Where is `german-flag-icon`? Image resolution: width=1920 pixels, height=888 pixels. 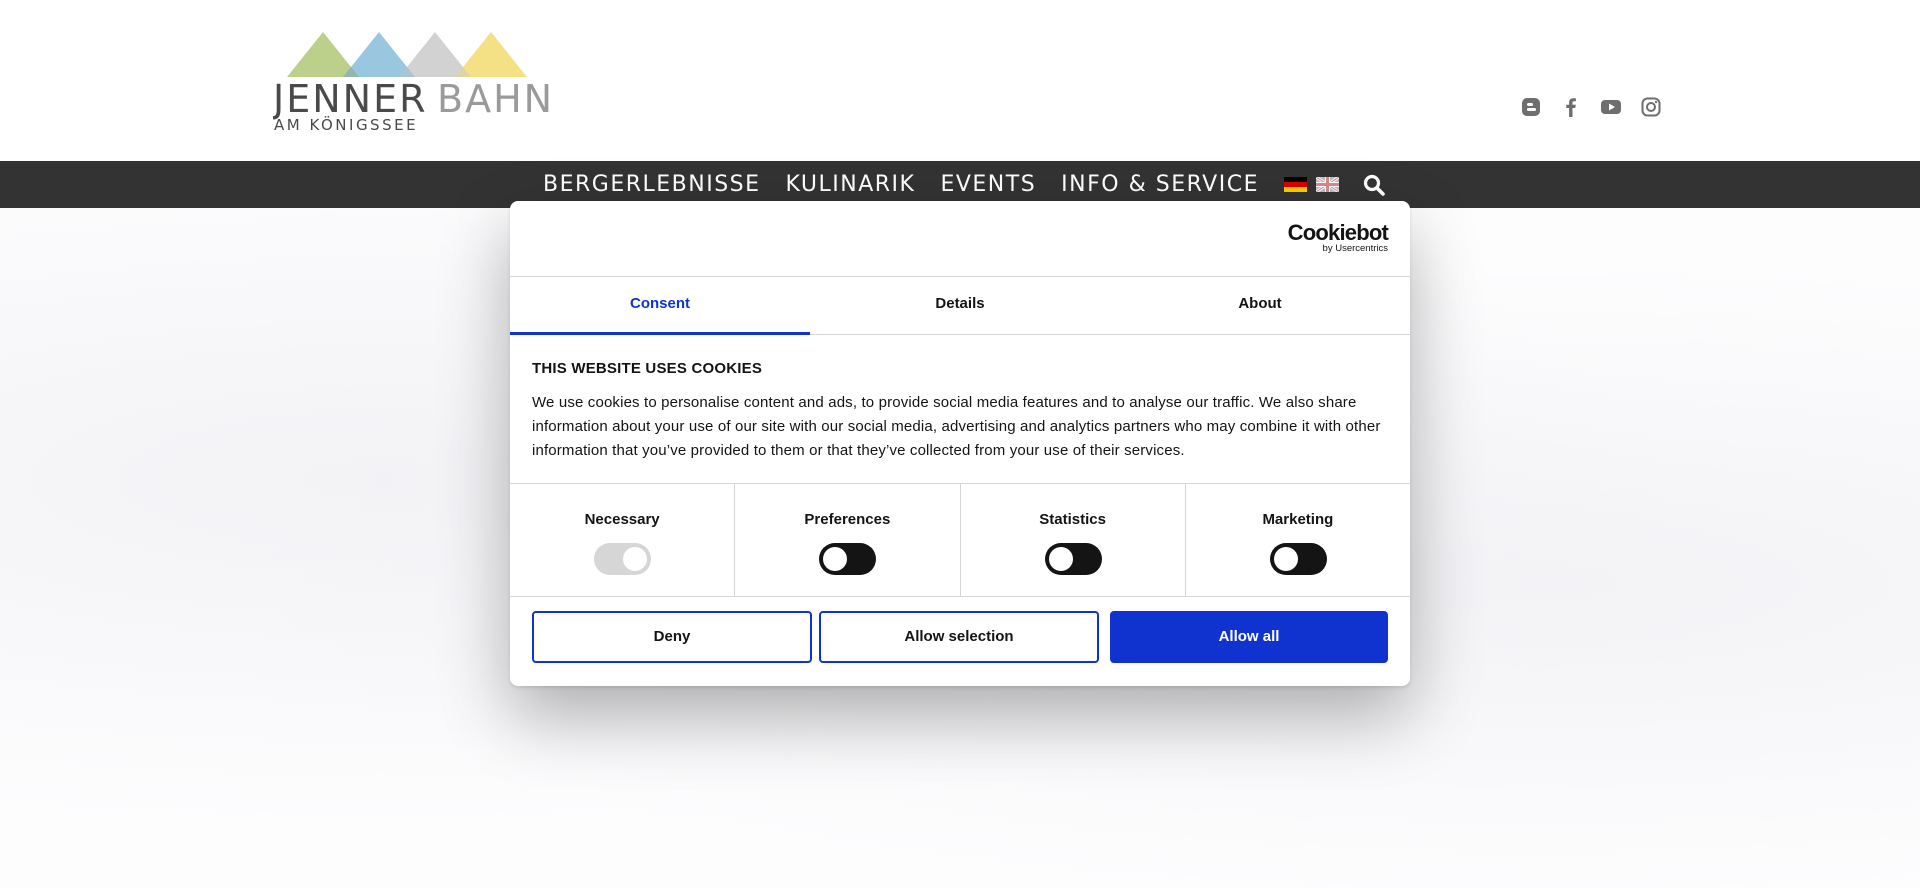 german-flag-icon is located at coordinates (1295, 184).